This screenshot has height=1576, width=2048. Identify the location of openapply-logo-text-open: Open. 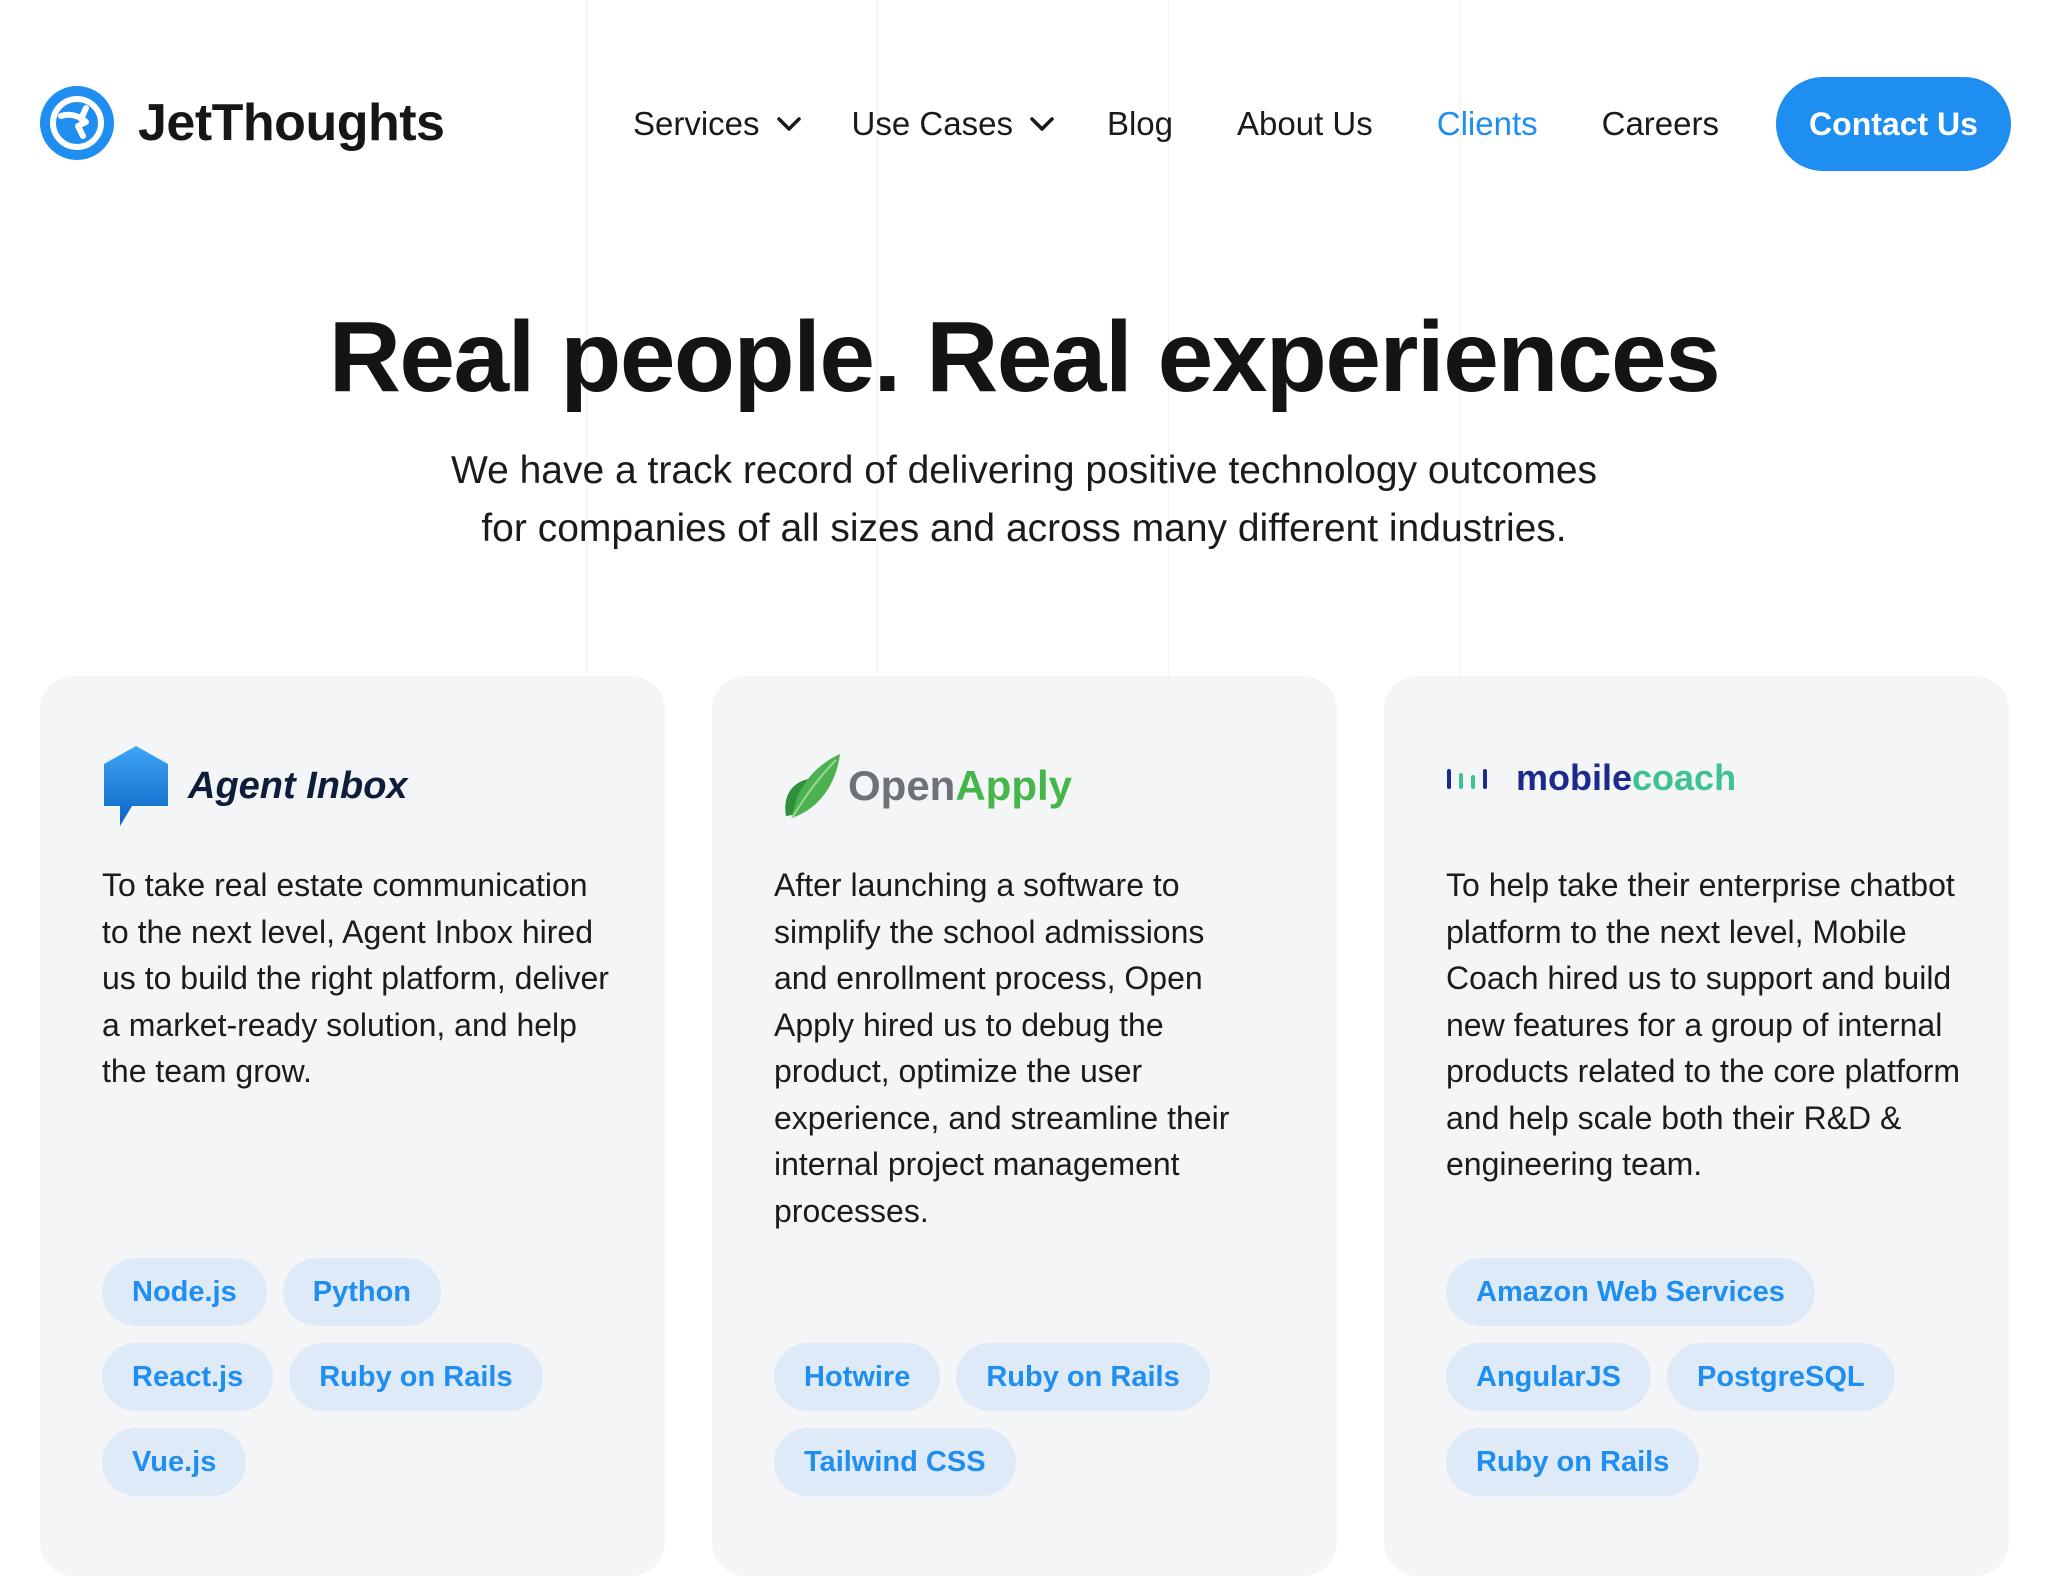
(902, 785).